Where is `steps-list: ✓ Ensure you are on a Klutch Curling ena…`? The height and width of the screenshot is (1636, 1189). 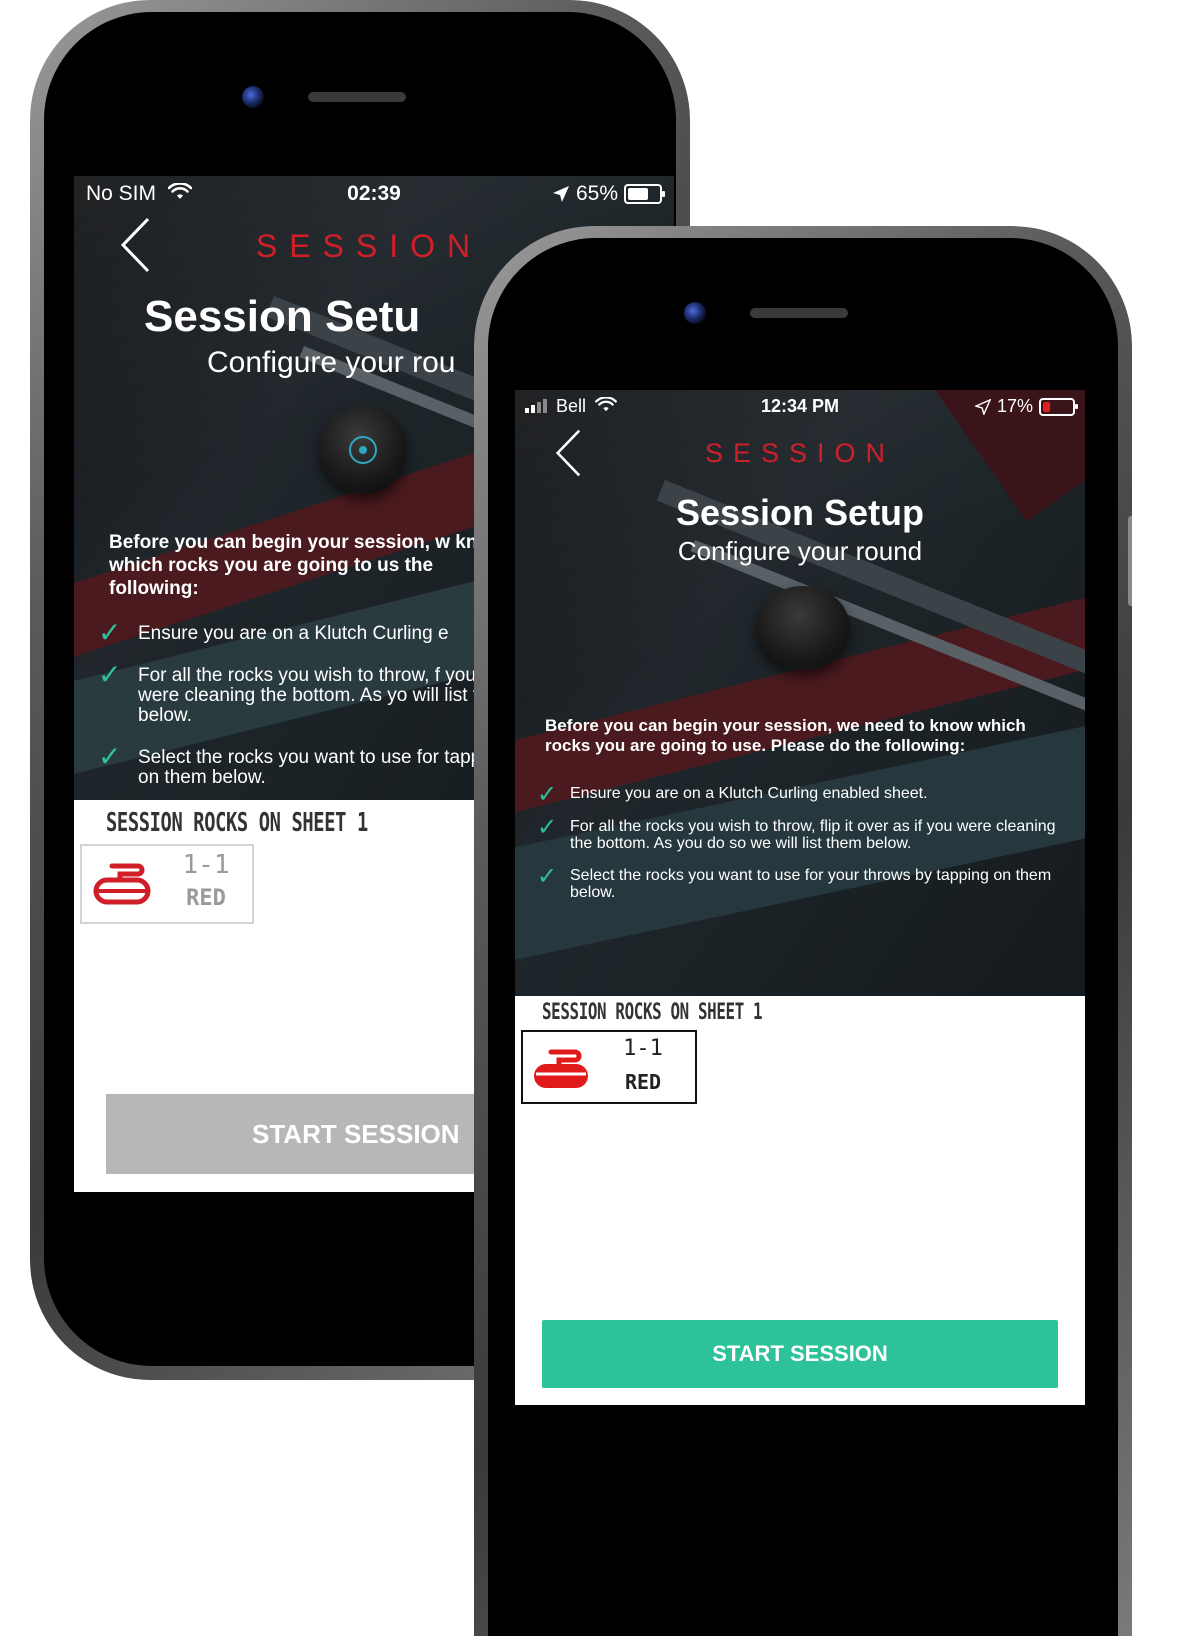
steps-list: ✓ Ensure you are on a Klutch Curling ena… is located at coordinates (807, 841).